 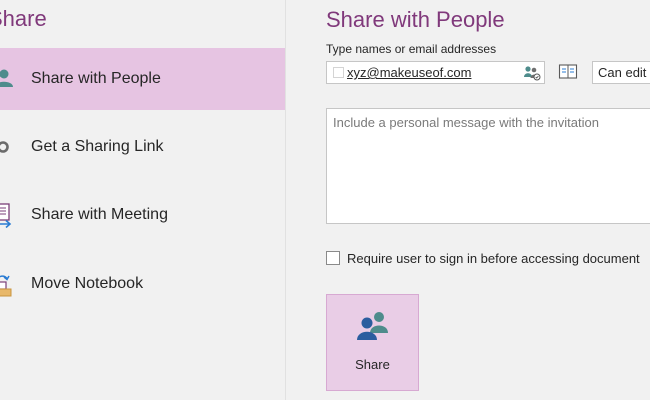 What do you see at coordinates (333, 258) in the screenshot?
I see `require-signin-checkbox` at bounding box center [333, 258].